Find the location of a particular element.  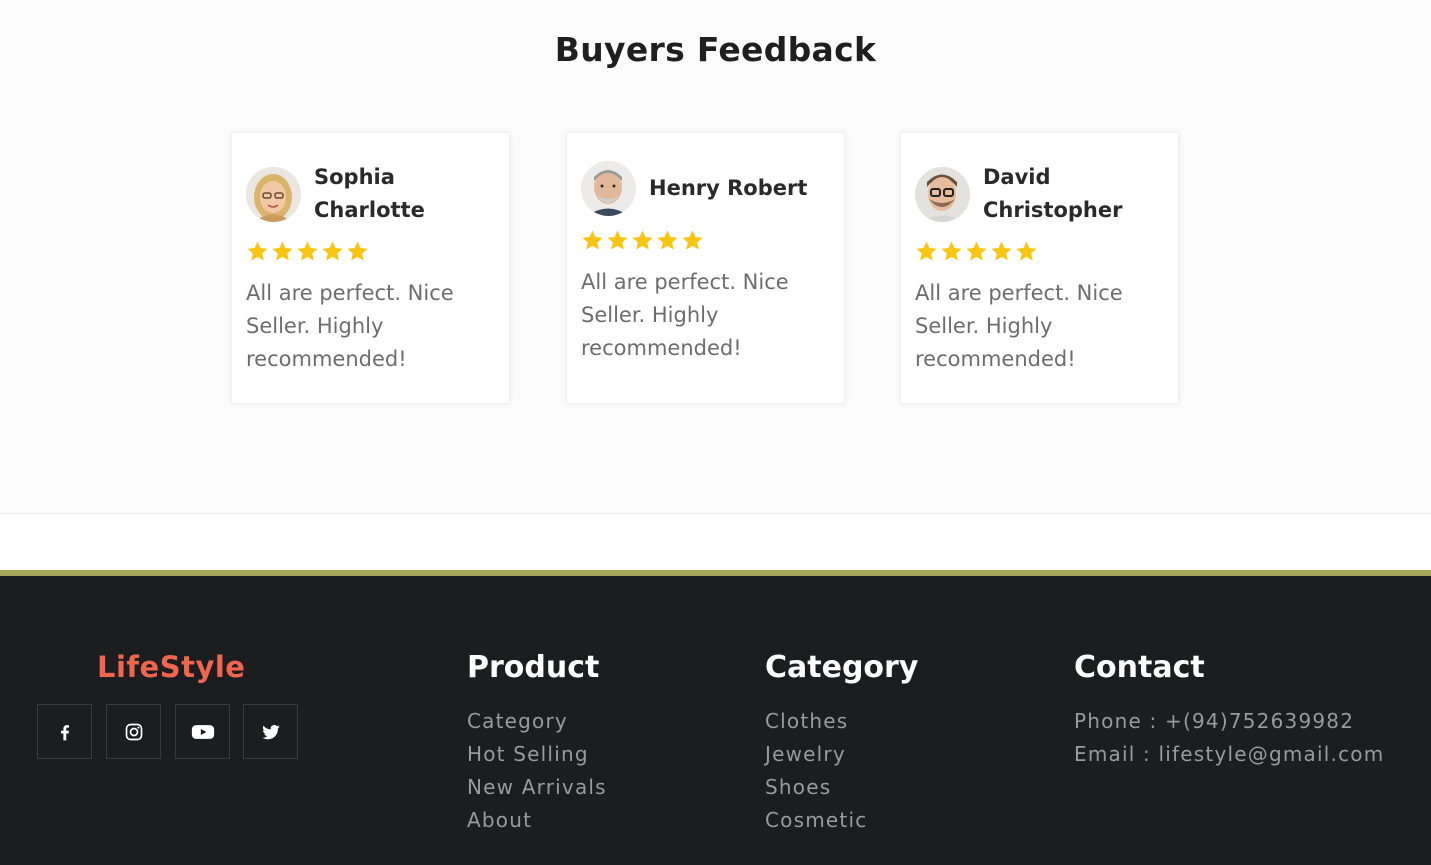

facebook-icon is located at coordinates (64, 732).